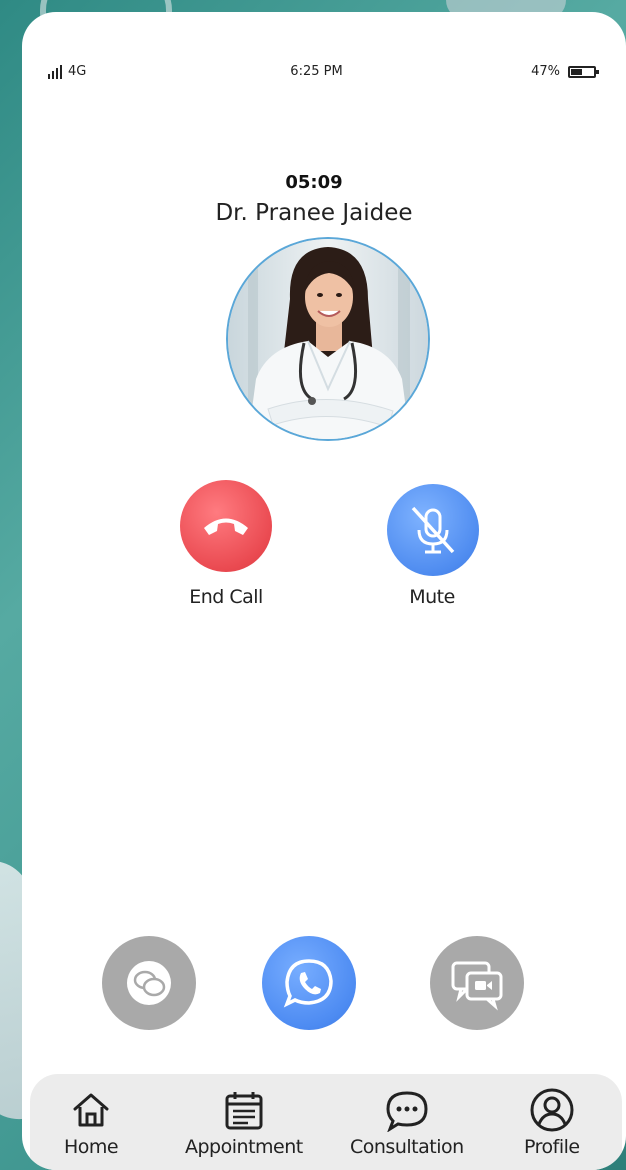  Describe the element at coordinates (91, 1110) in the screenshot. I see `home-icon` at that location.